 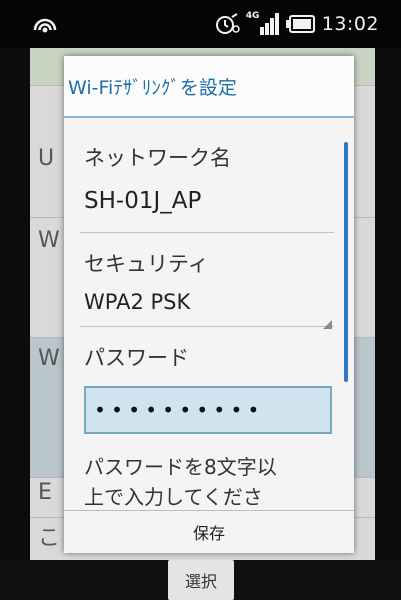 I want to click on list-item-label: E, so click(x=45, y=492).